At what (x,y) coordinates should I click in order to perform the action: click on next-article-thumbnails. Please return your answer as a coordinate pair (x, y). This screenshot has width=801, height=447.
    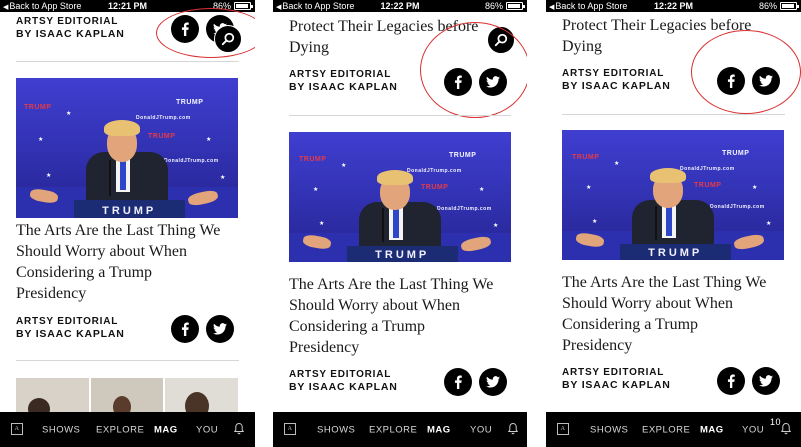
    Looking at the image, I should click on (127, 395).